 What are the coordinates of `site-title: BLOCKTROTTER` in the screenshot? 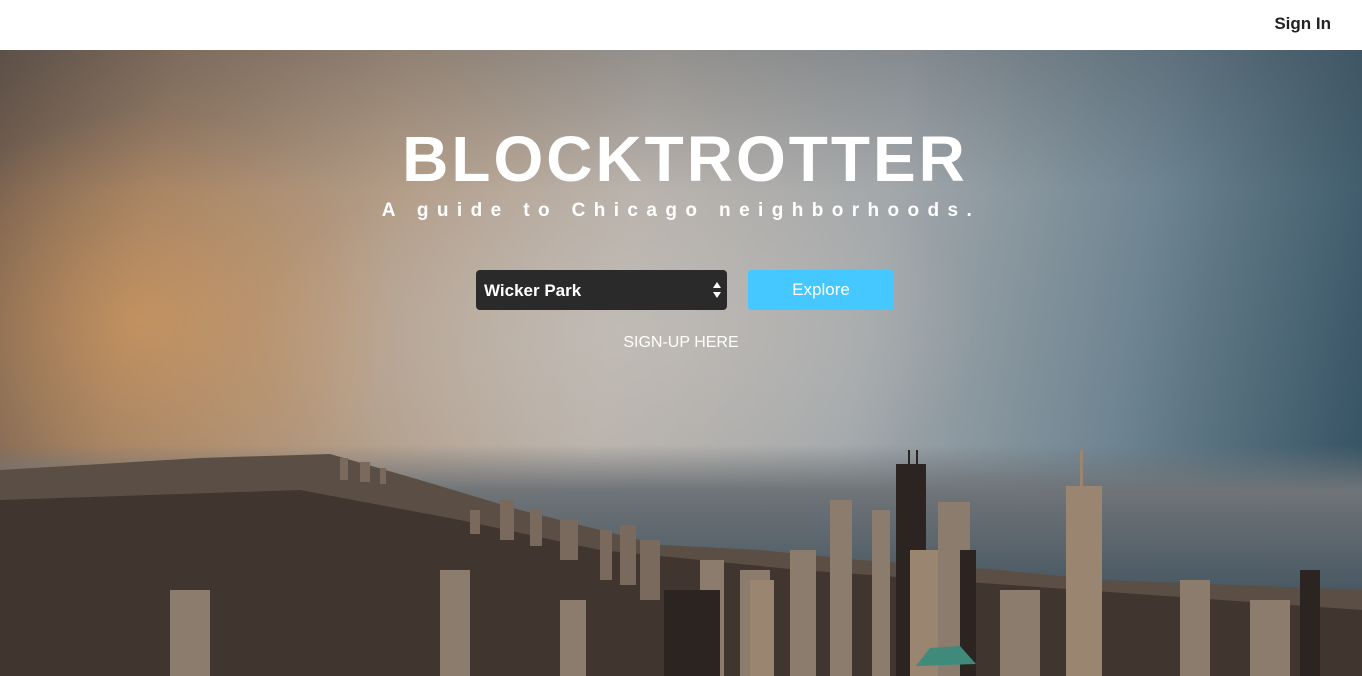 It's located at (685, 159).